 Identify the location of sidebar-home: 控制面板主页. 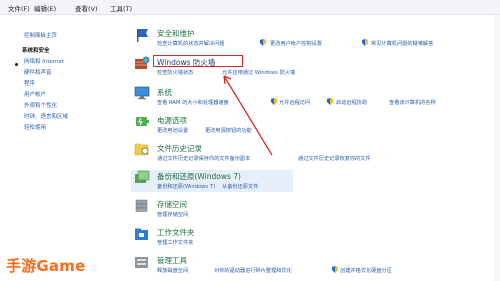
(40, 35).